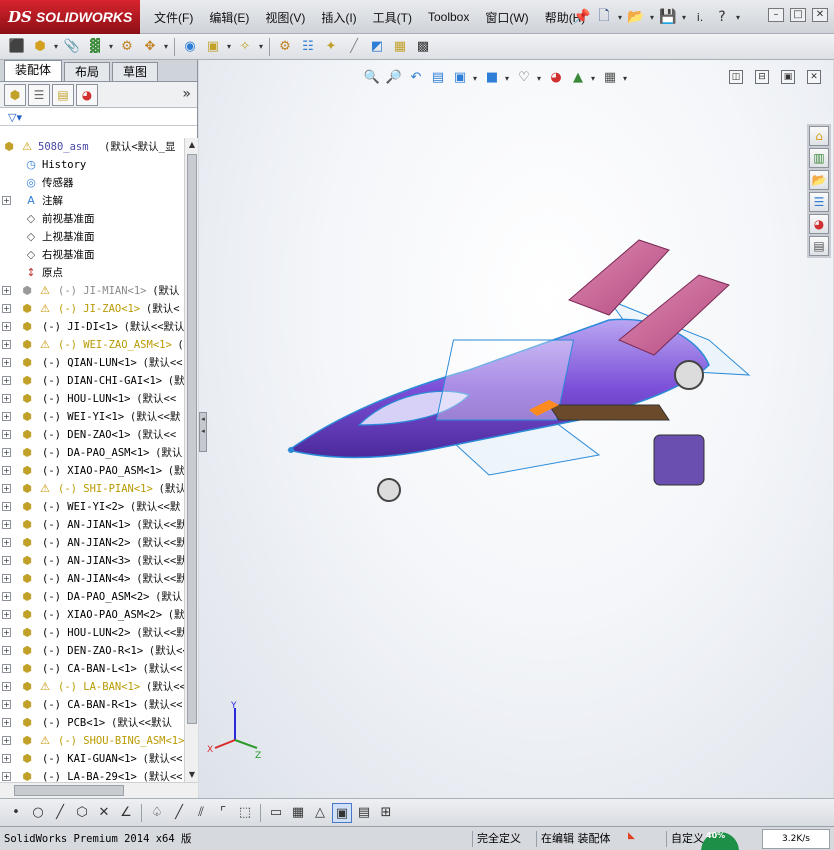  What do you see at coordinates (92, 633) in the screenshot?
I see `tree-item-component: + ⬢ (-) HOU-LUN<2> (默认<<默` at bounding box center [92, 633].